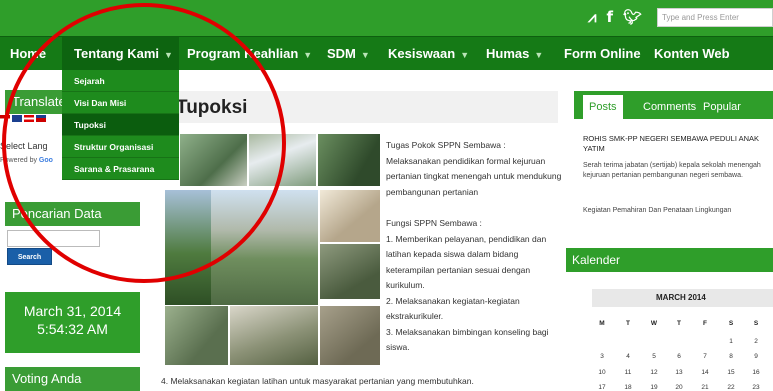 This screenshot has height=391, width=773. What do you see at coordinates (120, 147) in the screenshot?
I see `dropdown-item-struktur: Struktur Organisasi` at bounding box center [120, 147].